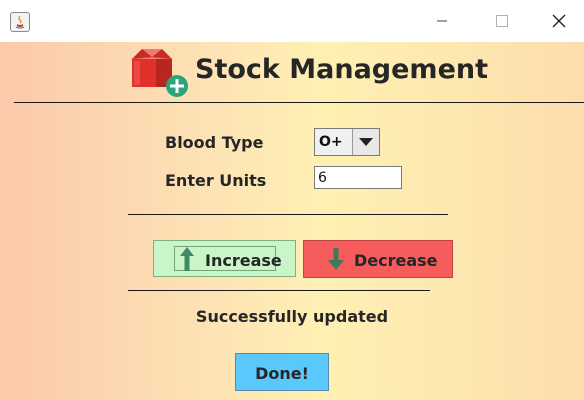  Describe the element at coordinates (396, 260) in the screenshot. I see `decrease-label: Decrease` at that location.